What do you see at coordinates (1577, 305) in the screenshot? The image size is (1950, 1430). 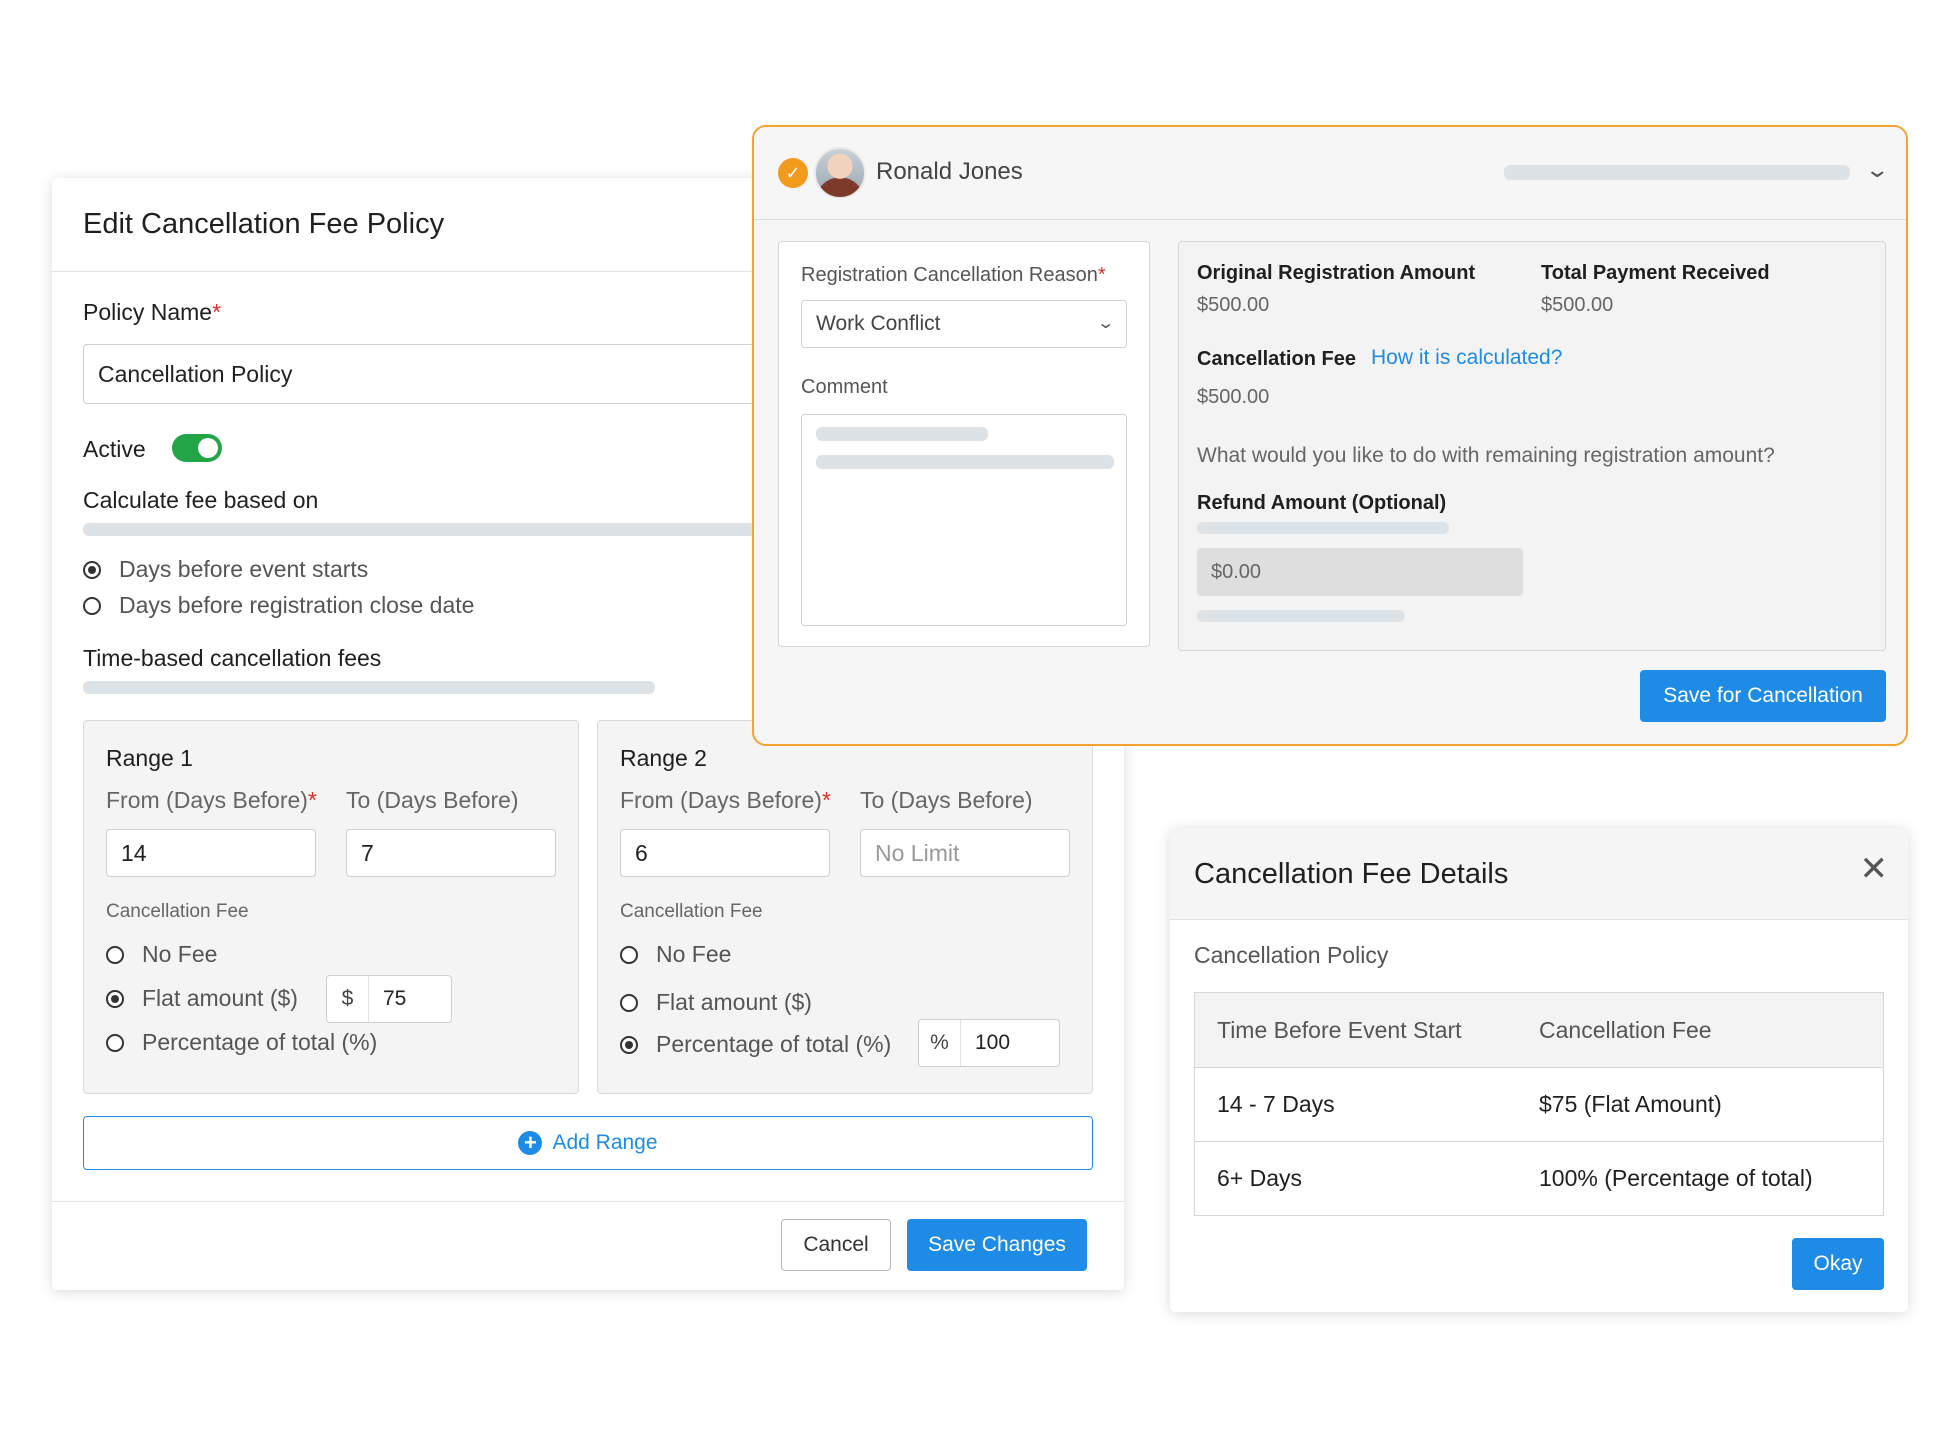 I see `total-payment-value: $500.00` at bounding box center [1577, 305].